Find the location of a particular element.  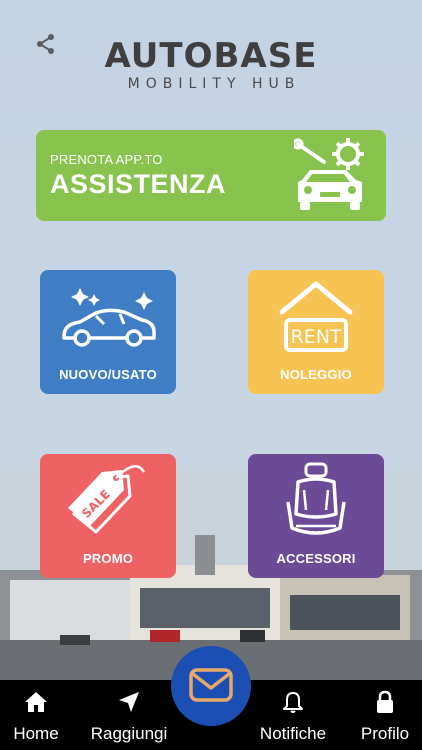

bell-icon is located at coordinates (293, 702).